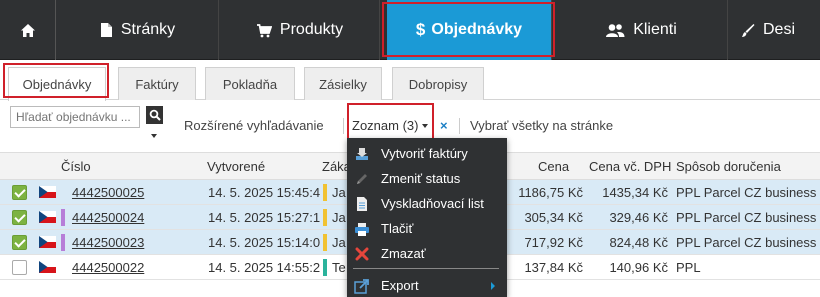  Describe the element at coordinates (779, 29) in the screenshot. I see `nav-design-label: Desi` at that location.